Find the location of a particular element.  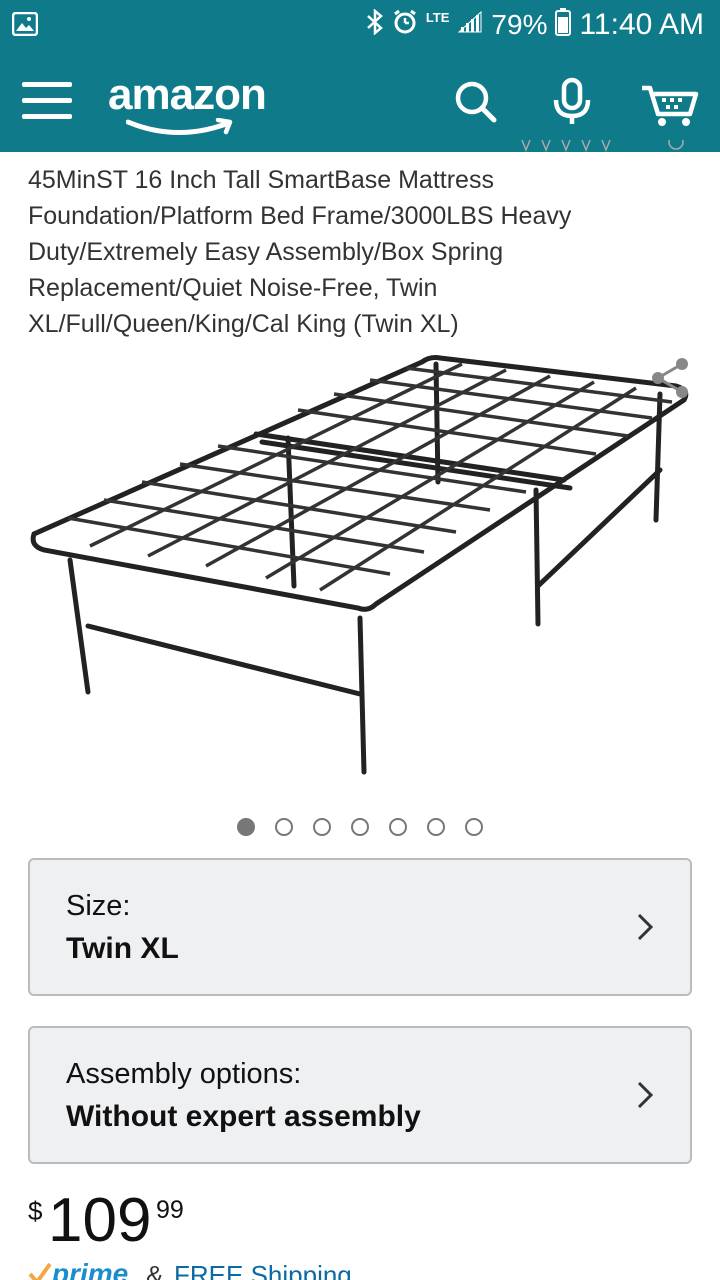

share-icon is located at coordinates (670, 378).